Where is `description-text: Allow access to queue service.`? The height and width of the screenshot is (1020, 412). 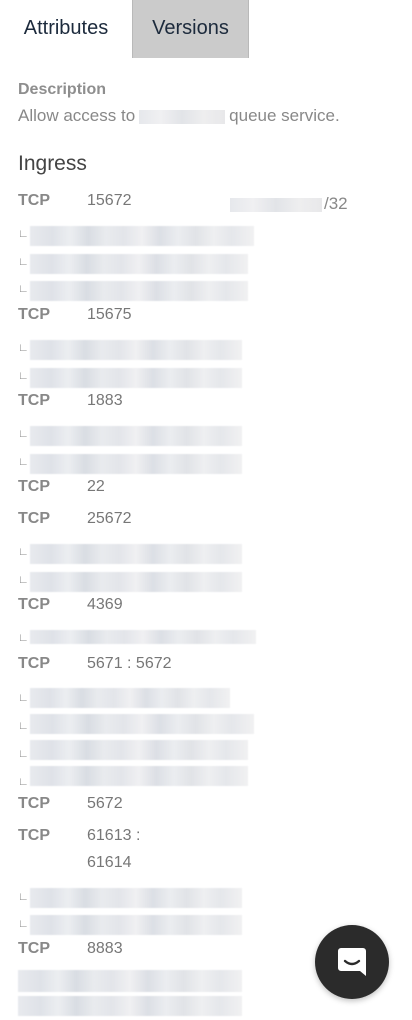
description-text: Allow access to queue service. is located at coordinates (179, 116).